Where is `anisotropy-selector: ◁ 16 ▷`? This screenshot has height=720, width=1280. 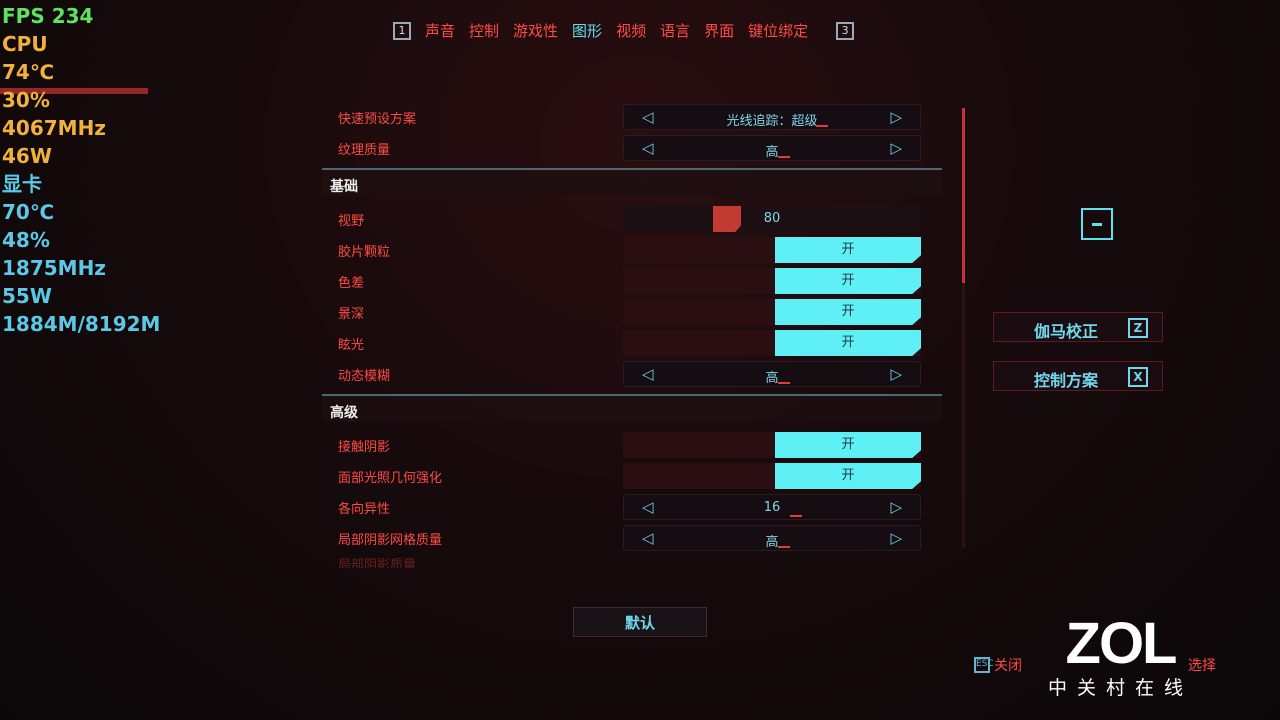 anisotropy-selector: ◁ 16 ▷ is located at coordinates (772, 507).